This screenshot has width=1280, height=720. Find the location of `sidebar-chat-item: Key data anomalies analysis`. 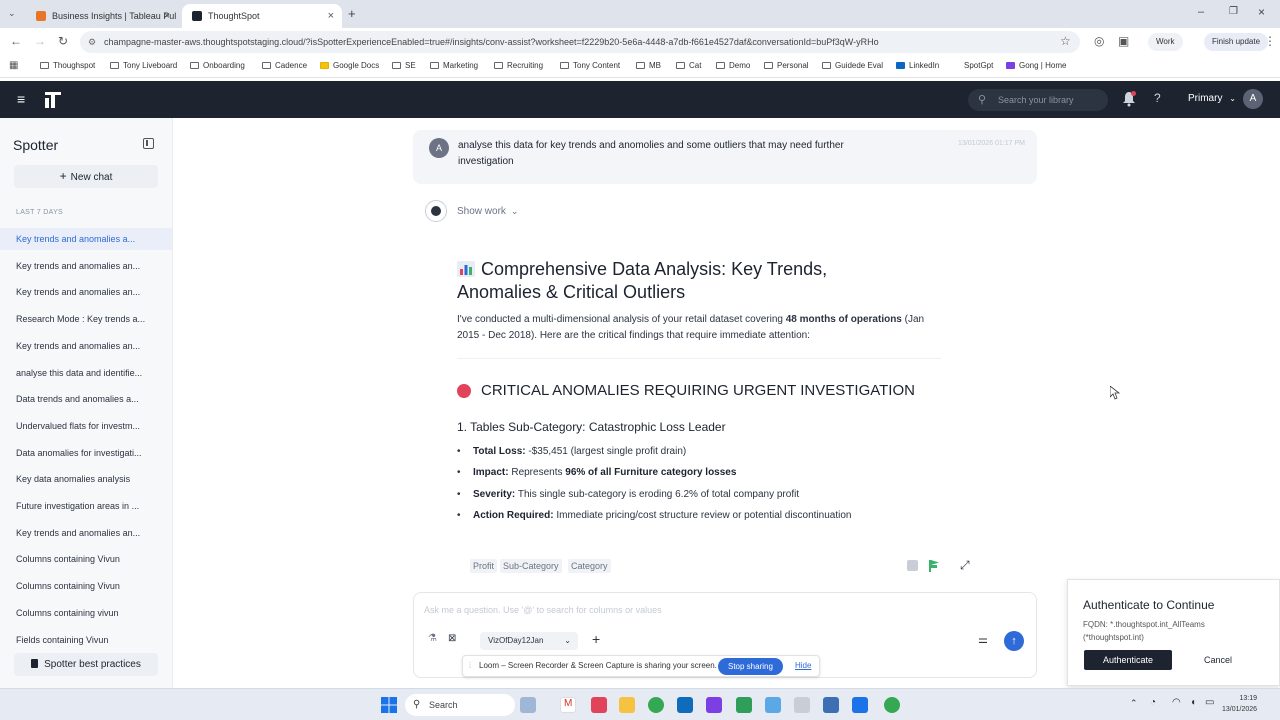

sidebar-chat-item: Key data anomalies analysis is located at coordinates (86, 479).